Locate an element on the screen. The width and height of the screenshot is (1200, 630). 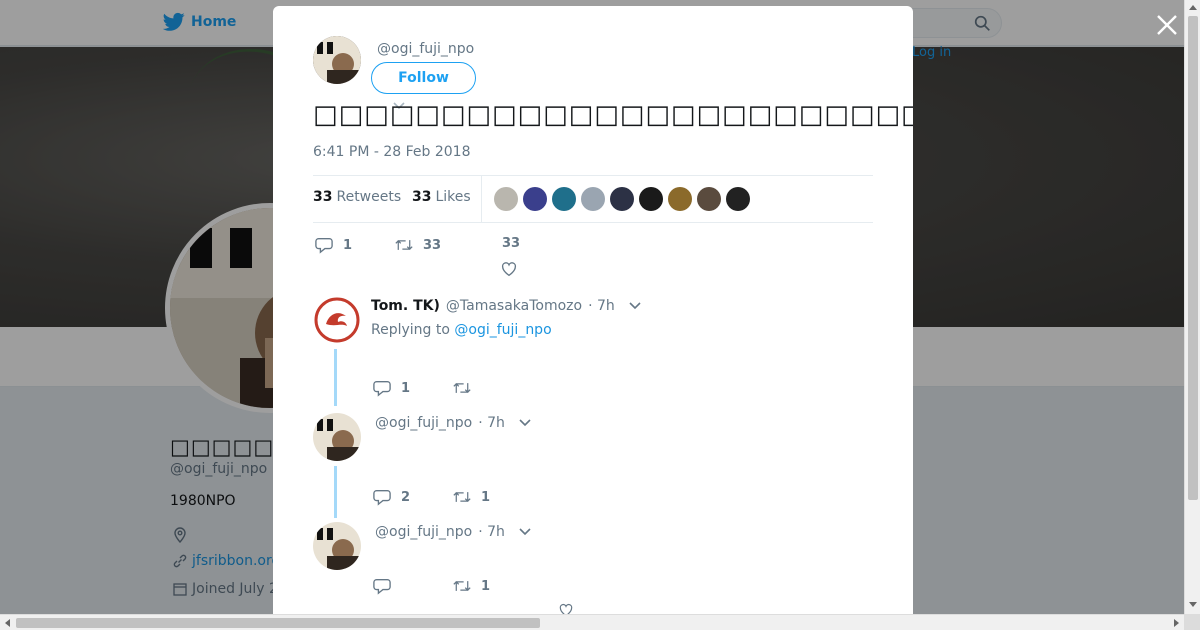
retweet-action is located at coordinates (467, 388).